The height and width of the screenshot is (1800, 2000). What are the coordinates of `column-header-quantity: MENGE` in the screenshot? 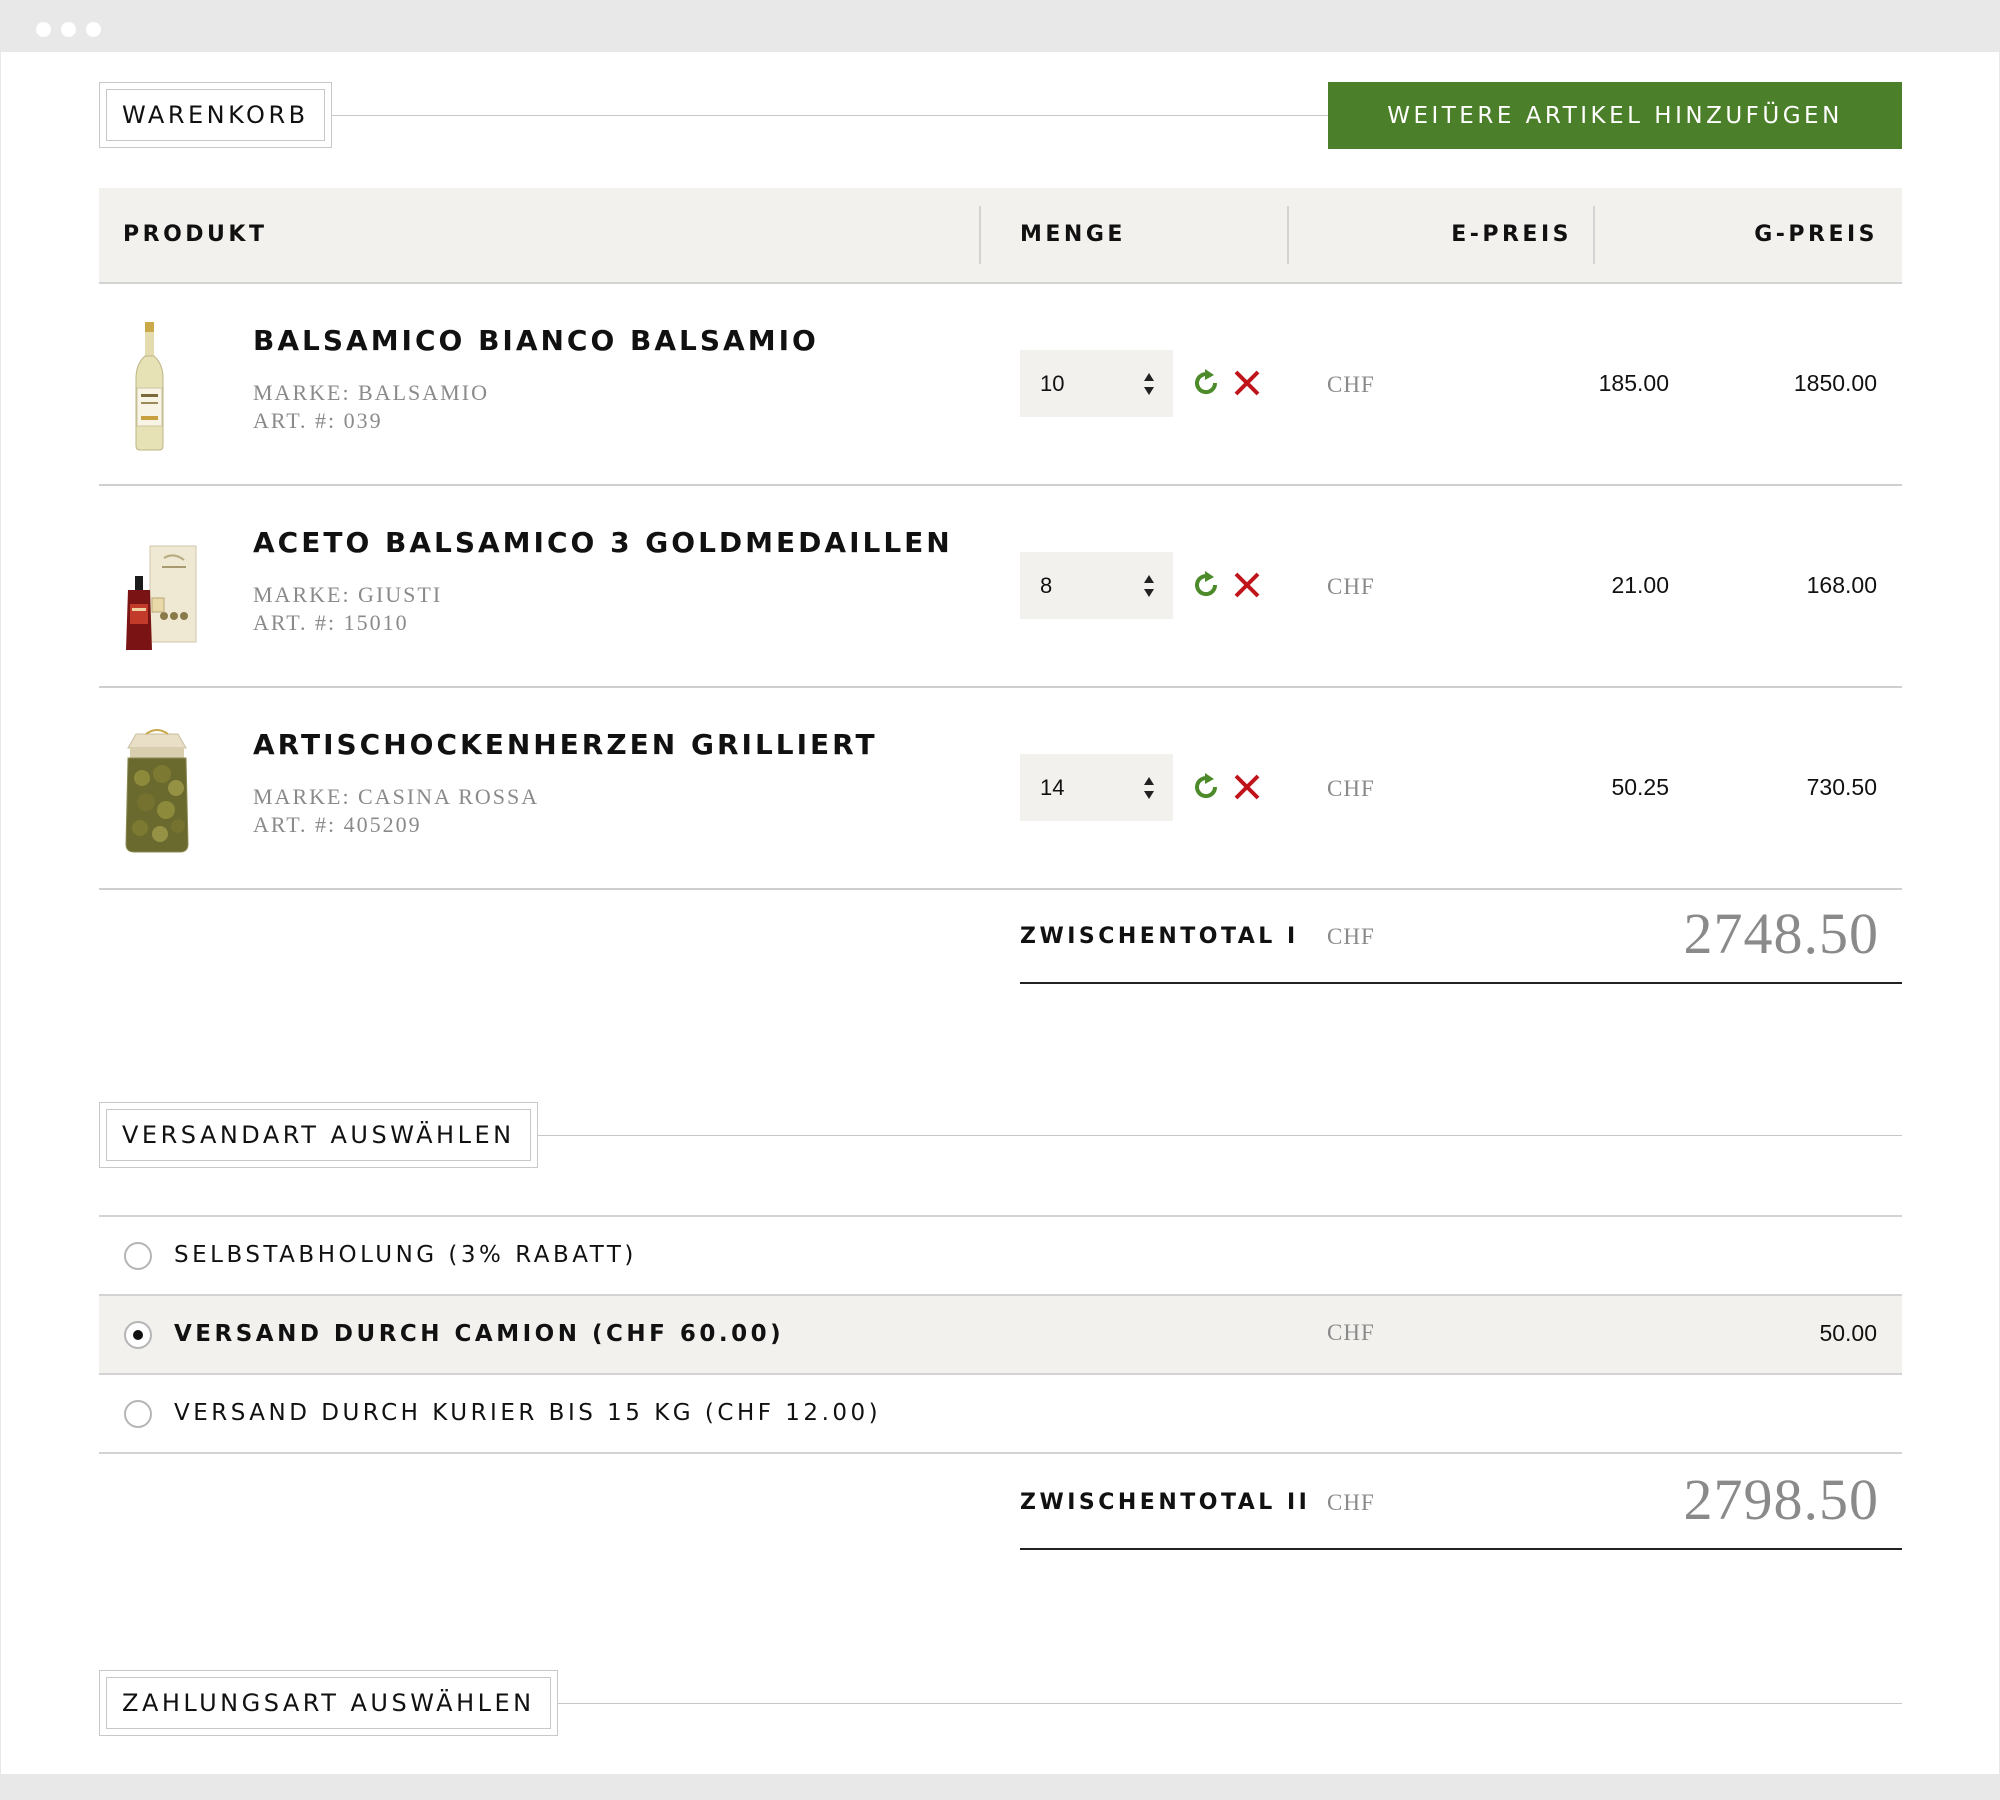 It's located at (1073, 234).